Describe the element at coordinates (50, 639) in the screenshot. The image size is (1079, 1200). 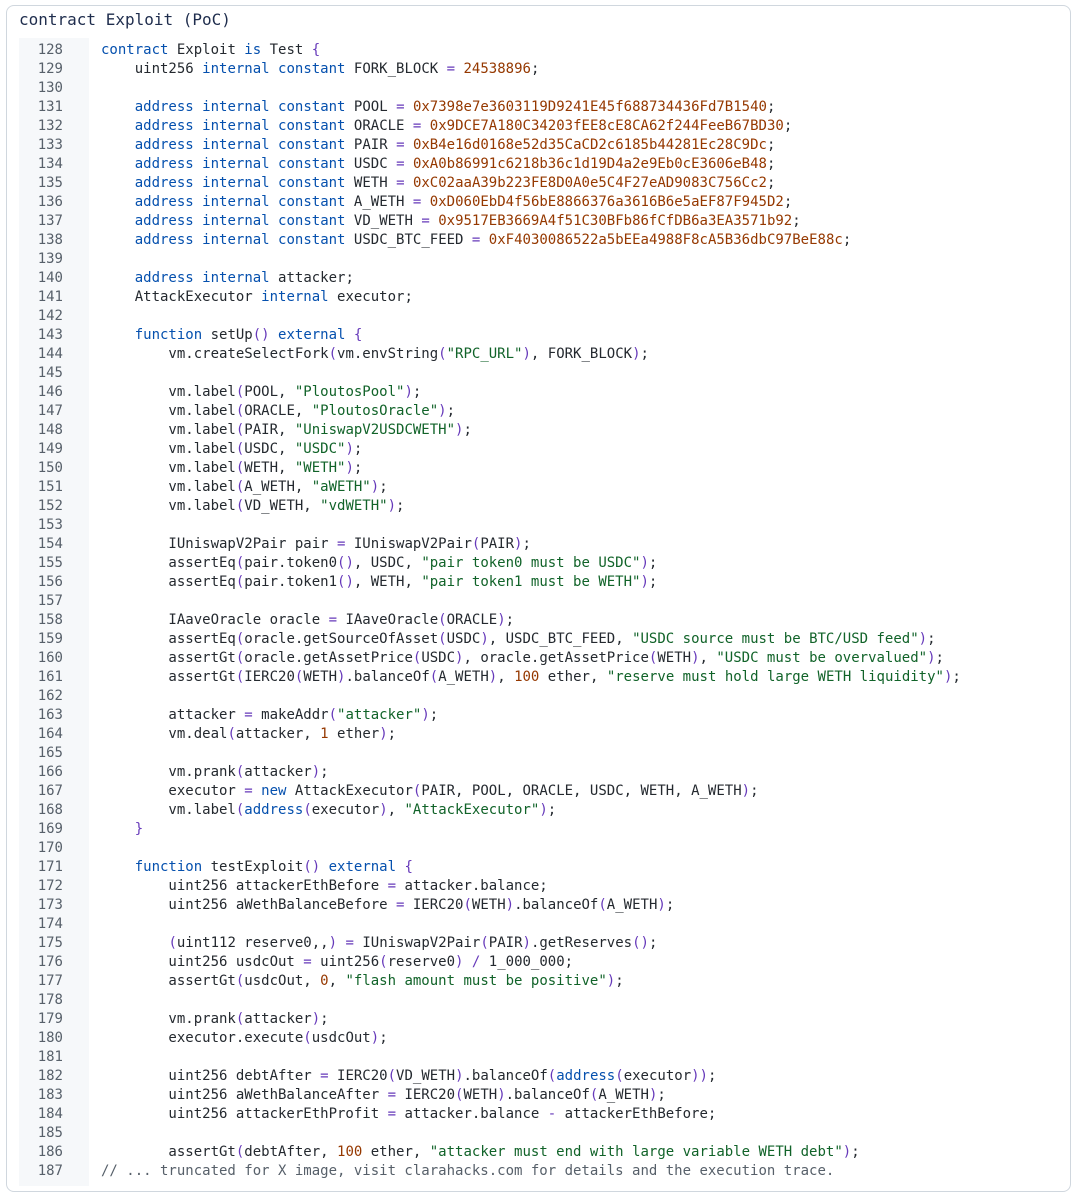
I see `line-number: 159` at that location.